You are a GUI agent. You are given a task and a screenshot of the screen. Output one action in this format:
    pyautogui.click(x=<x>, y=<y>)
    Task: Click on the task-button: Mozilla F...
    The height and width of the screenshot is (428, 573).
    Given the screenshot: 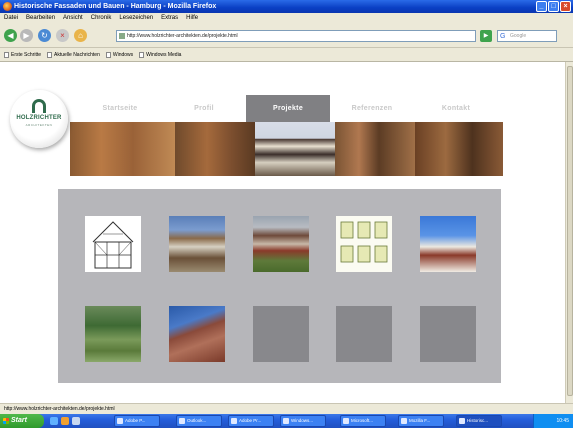 What is the action you would take?
    pyautogui.click(x=421, y=421)
    